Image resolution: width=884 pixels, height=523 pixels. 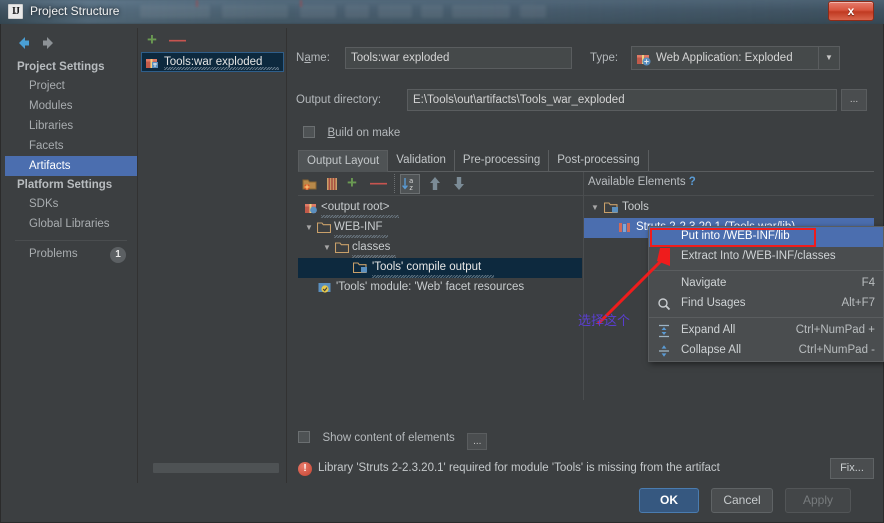 I want to click on artifact-list-item: Tools:war exploded, so click(x=212, y=62).